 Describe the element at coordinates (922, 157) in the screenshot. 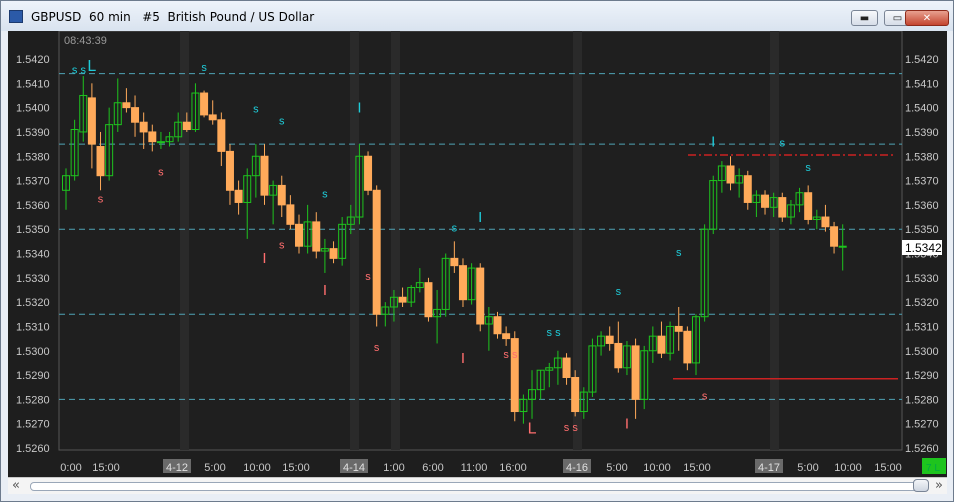

I see `y-tick-right: 1.5380` at that location.